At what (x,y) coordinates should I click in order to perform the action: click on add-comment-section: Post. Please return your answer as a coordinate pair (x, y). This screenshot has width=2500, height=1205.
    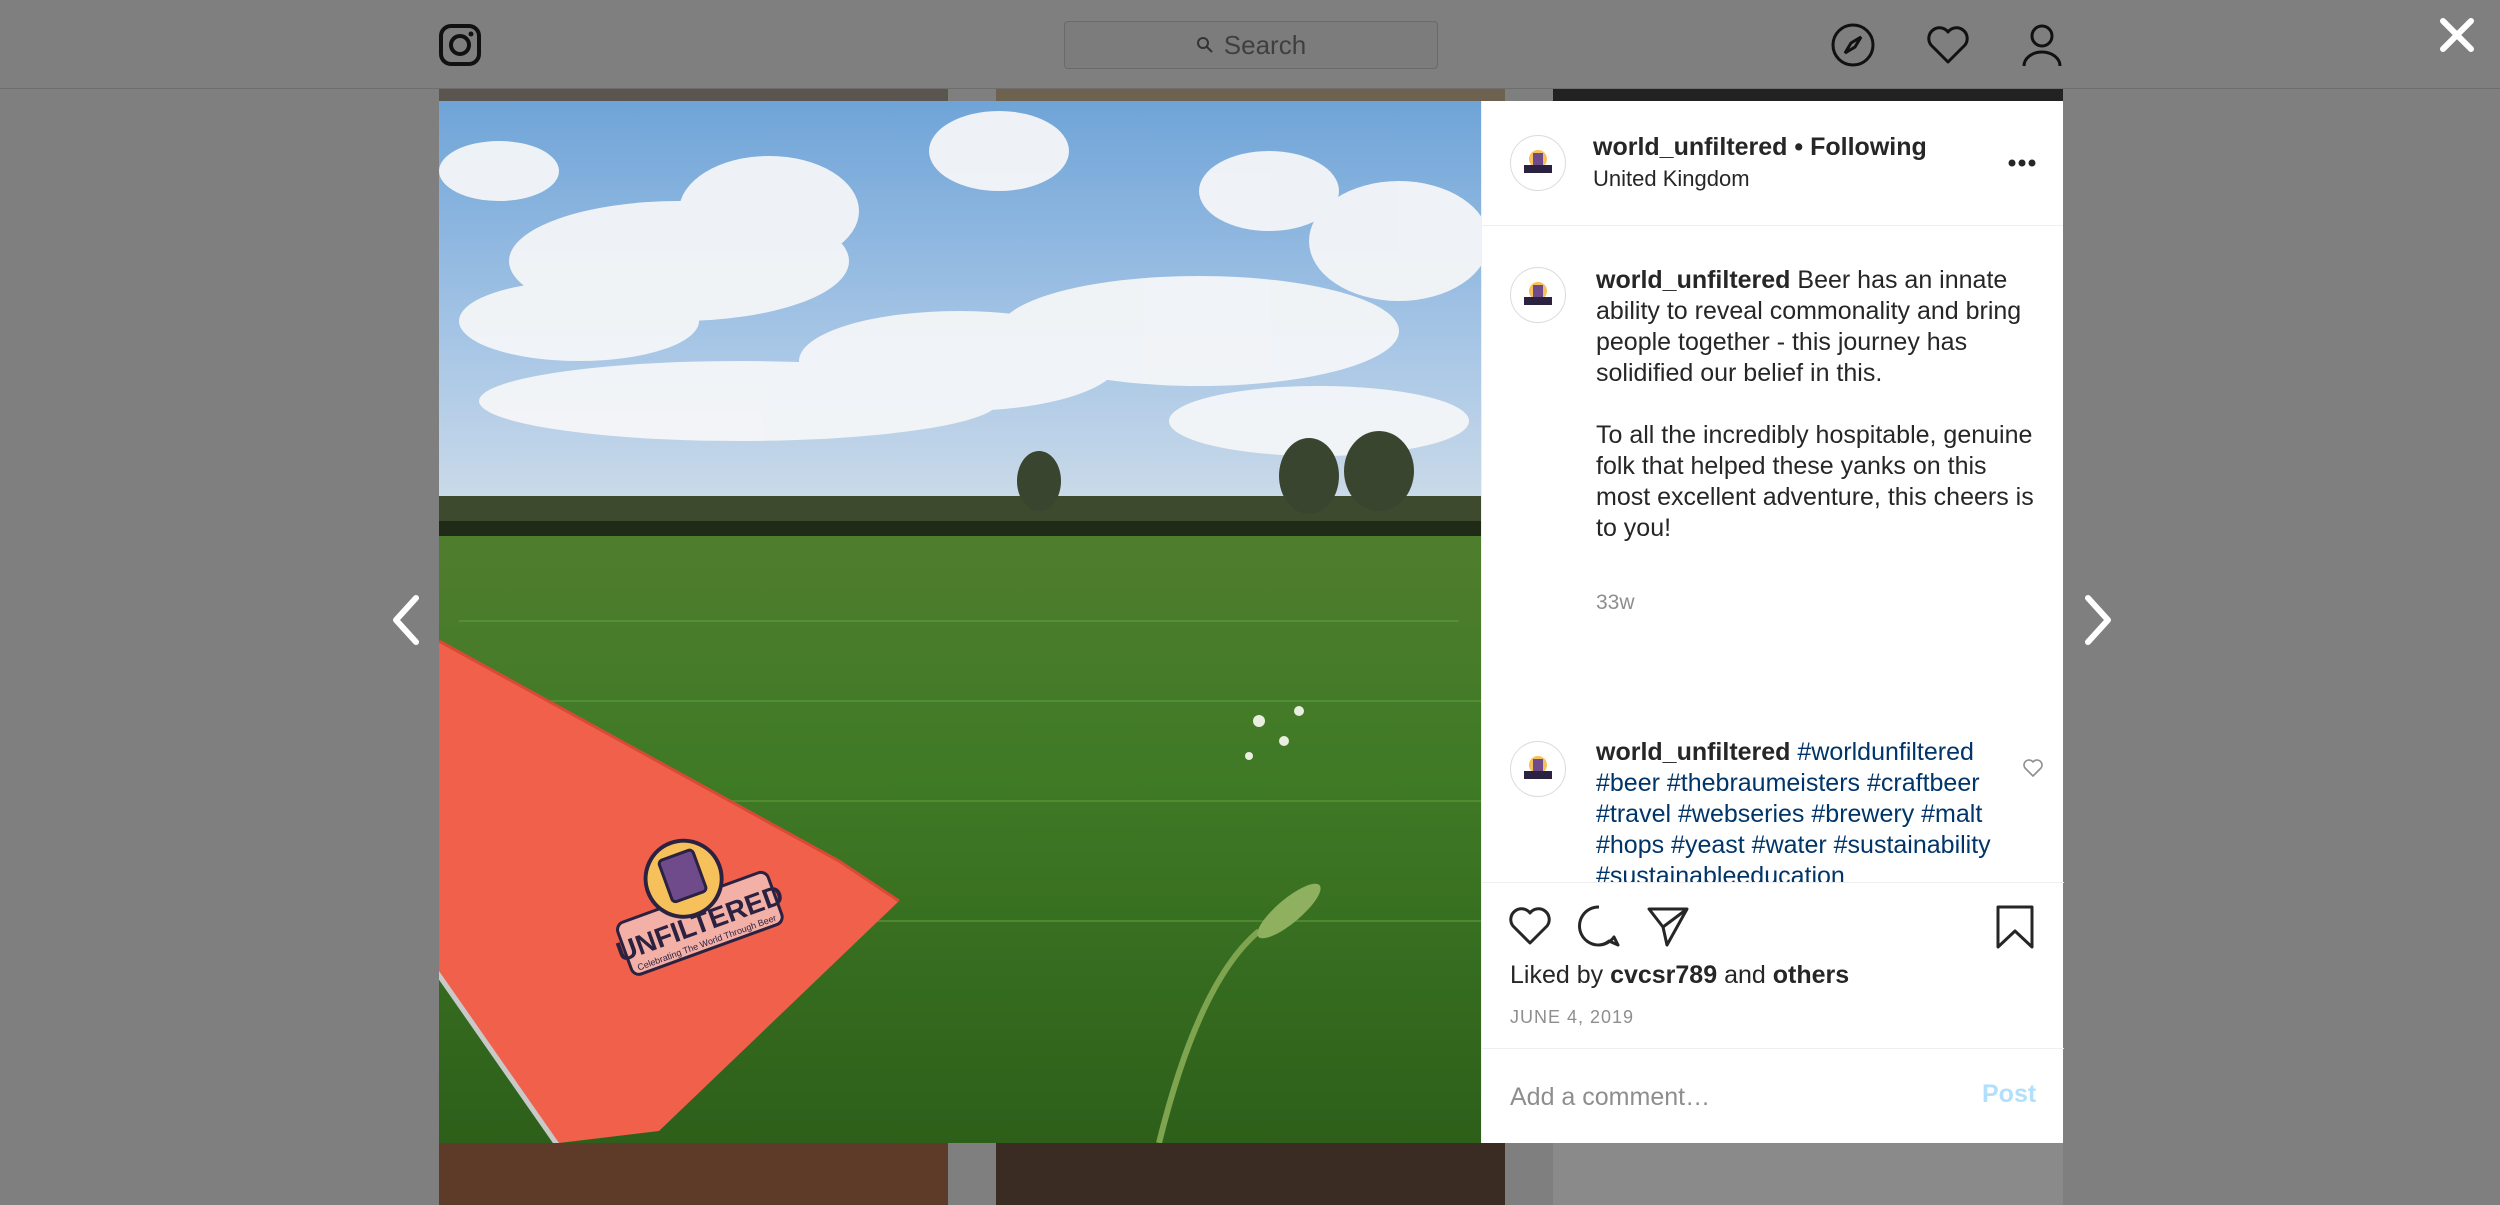
    Looking at the image, I should click on (1773, 1096).